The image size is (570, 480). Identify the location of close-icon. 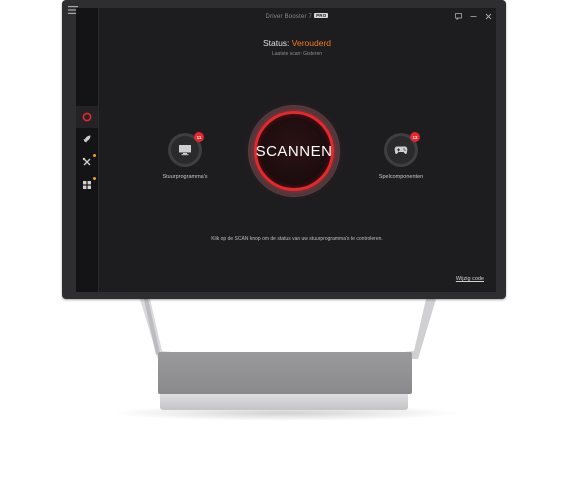
(488, 16).